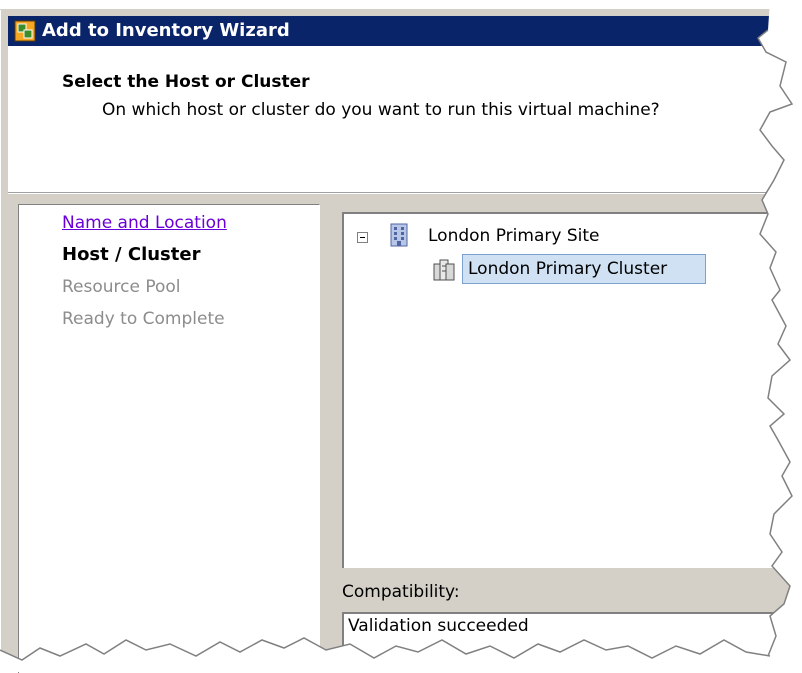  I want to click on compatibility-label: Compatibility:, so click(401, 592).